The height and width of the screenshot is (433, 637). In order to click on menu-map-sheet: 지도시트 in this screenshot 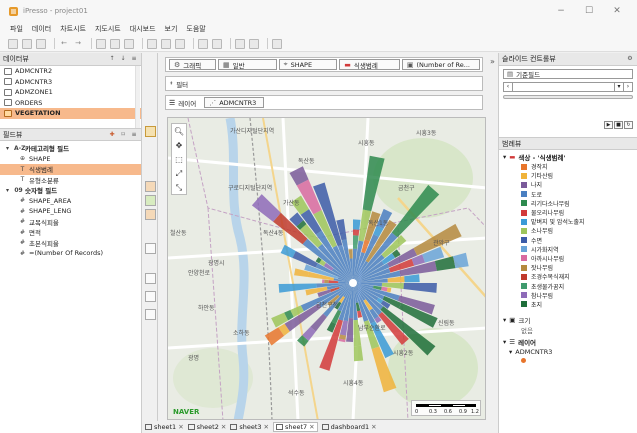, I will do `click(108, 29)`.